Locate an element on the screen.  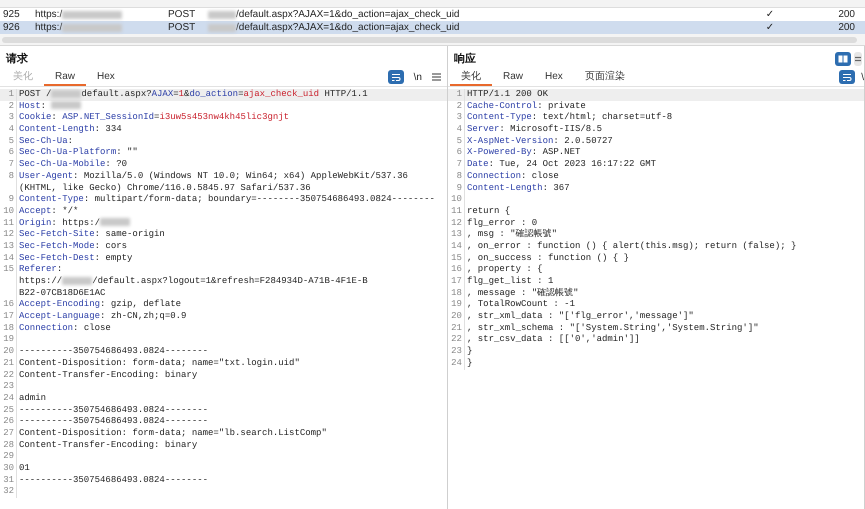
line-number: 14 is located at coordinates (456, 246).